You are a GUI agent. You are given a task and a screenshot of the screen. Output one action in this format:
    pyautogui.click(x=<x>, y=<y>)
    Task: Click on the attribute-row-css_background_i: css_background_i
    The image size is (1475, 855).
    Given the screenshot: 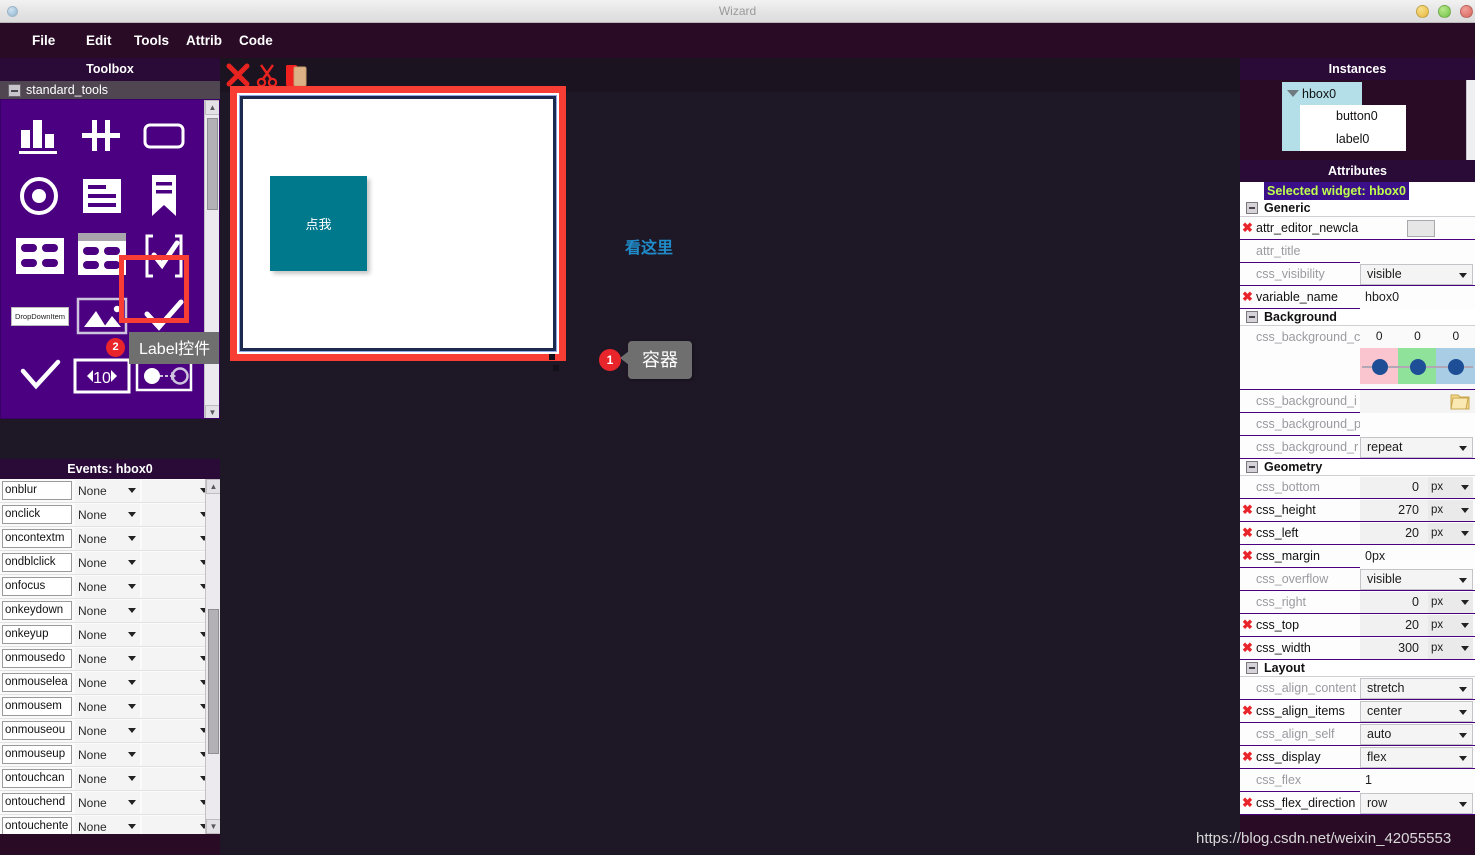 What is the action you would take?
    pyautogui.click(x=1357, y=401)
    